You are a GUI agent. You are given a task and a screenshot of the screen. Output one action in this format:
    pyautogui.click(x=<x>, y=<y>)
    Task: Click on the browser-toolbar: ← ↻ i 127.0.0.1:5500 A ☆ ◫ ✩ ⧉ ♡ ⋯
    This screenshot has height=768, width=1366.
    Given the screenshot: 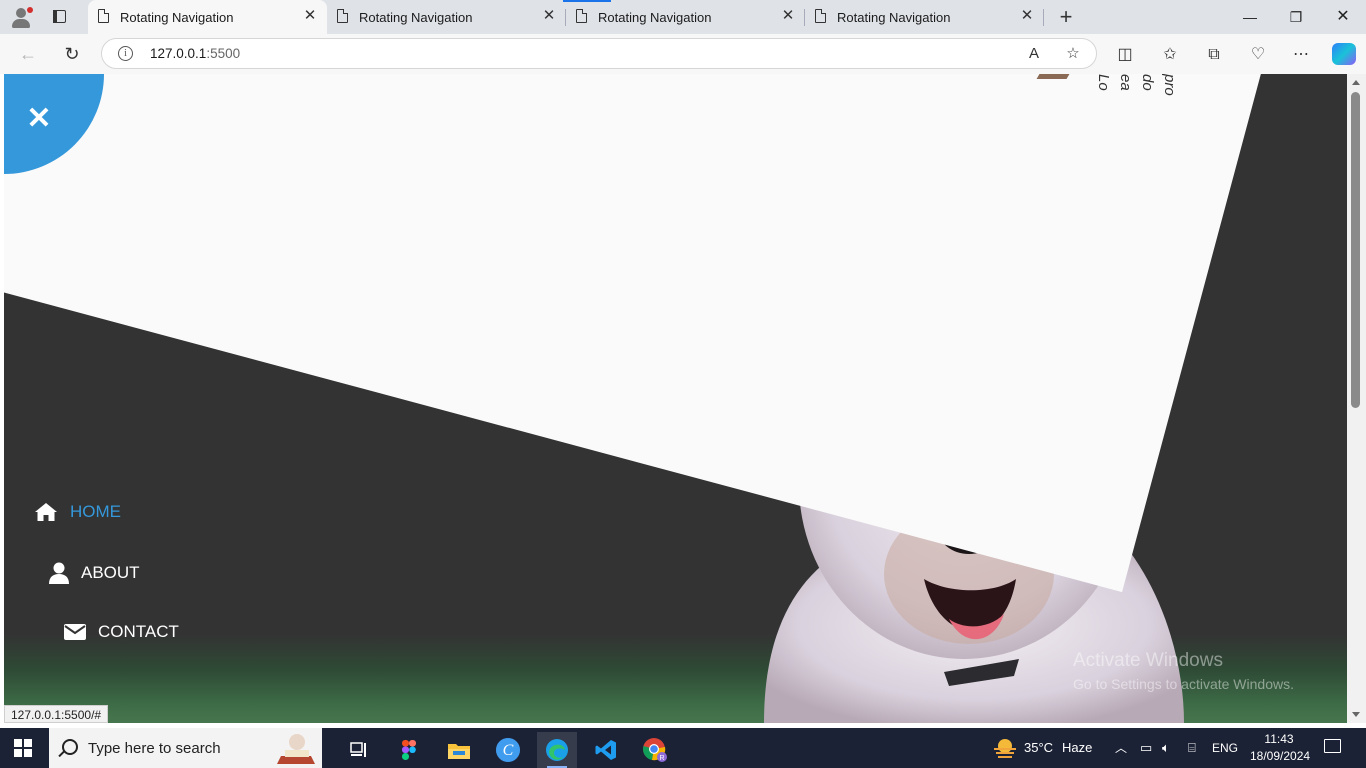 What is the action you would take?
    pyautogui.click(x=683, y=54)
    